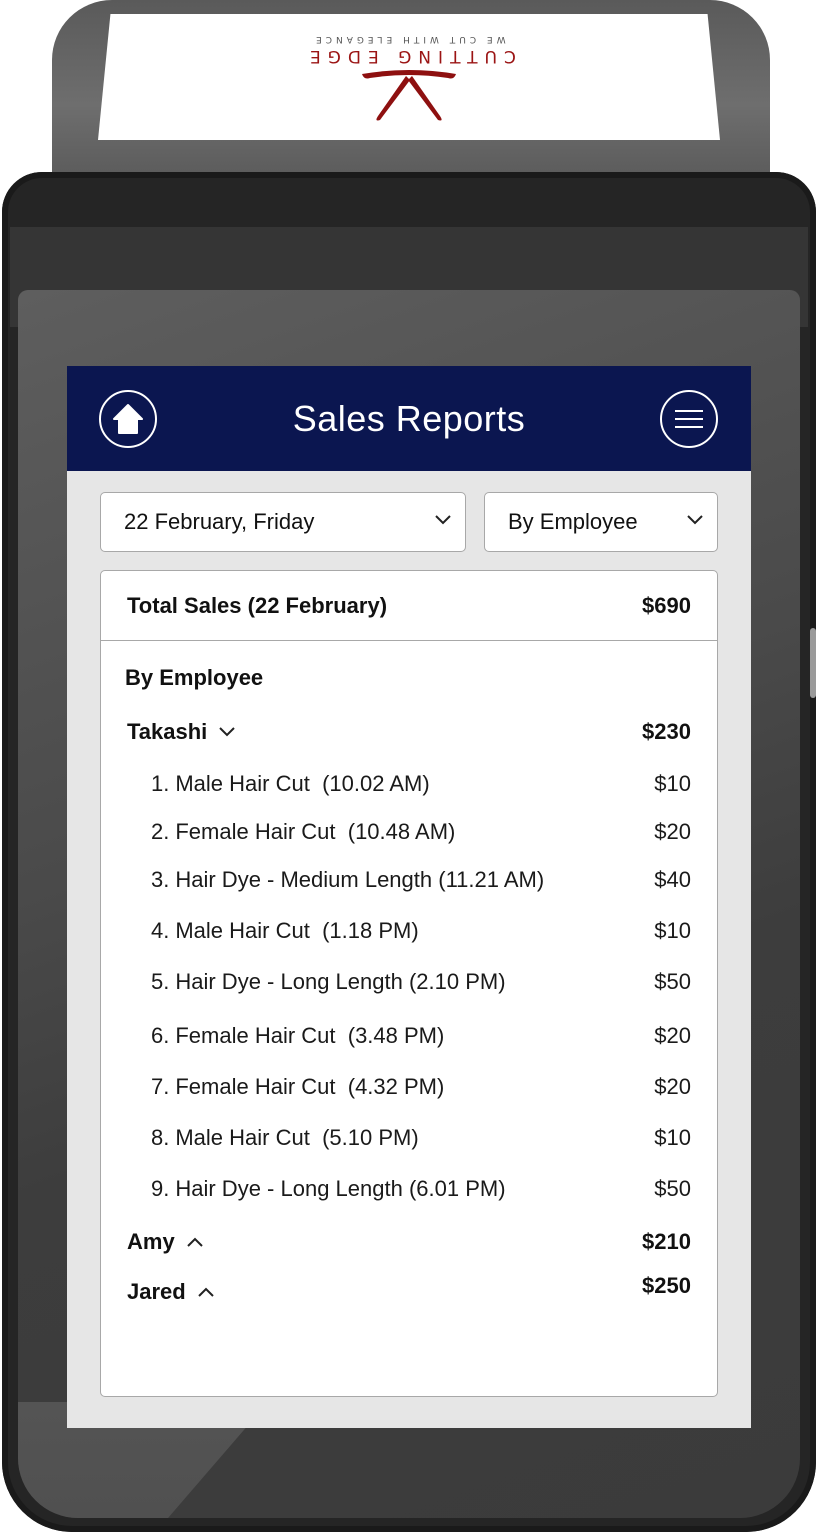 This screenshot has height=1534, width=820. Describe the element at coordinates (156, 1291) in the screenshot. I see `employee-name: Jared` at that location.